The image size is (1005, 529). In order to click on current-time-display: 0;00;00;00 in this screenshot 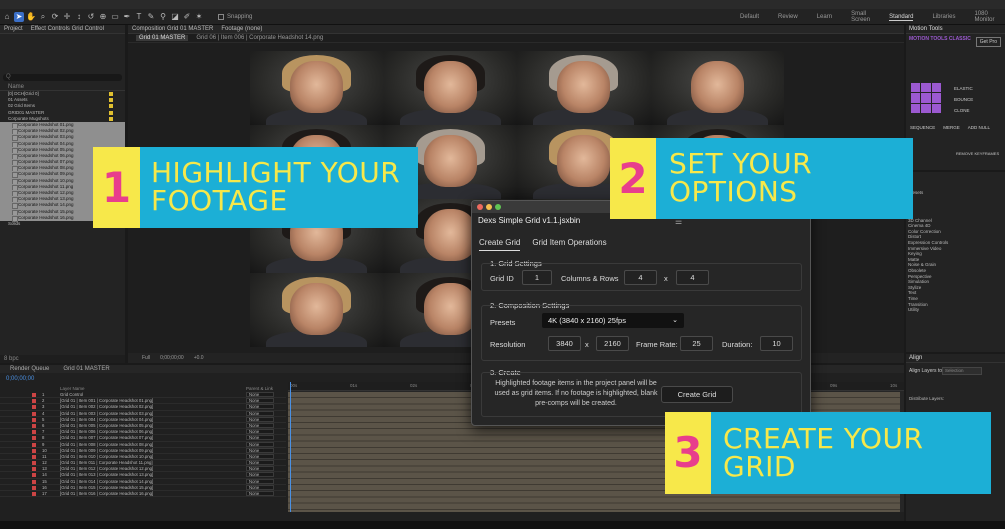, I will do `click(172, 358)`.